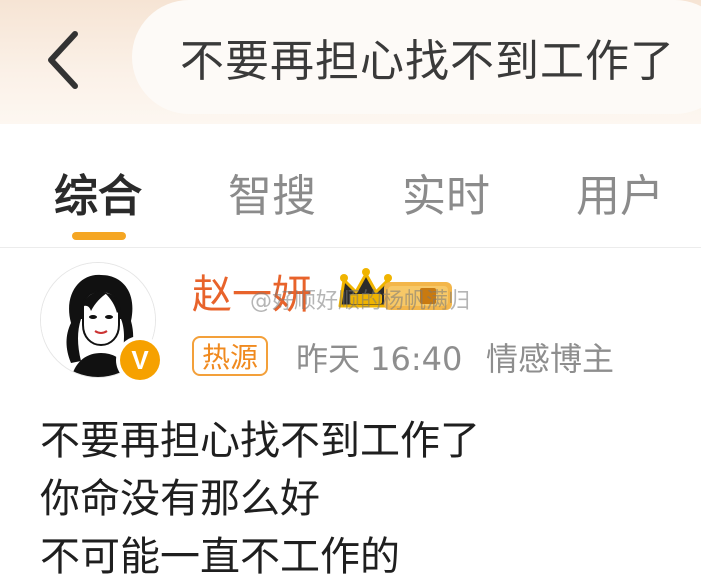 This screenshot has height=587, width=701. What do you see at coordinates (360, 301) in the screenshot?
I see `watermark-text: @好顺好顺的杨帆满归` at bounding box center [360, 301].